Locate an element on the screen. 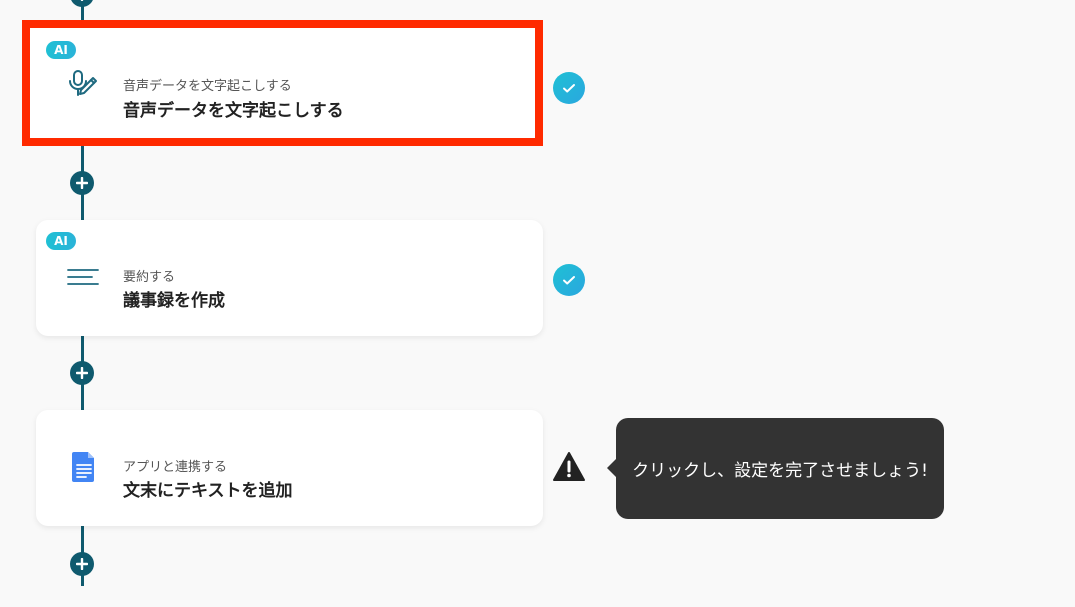 This screenshot has width=1075, height=607. flow-step-card-transcribe: AI 音声データを文字起こしする 音声データを文字起こしする is located at coordinates (282, 83).